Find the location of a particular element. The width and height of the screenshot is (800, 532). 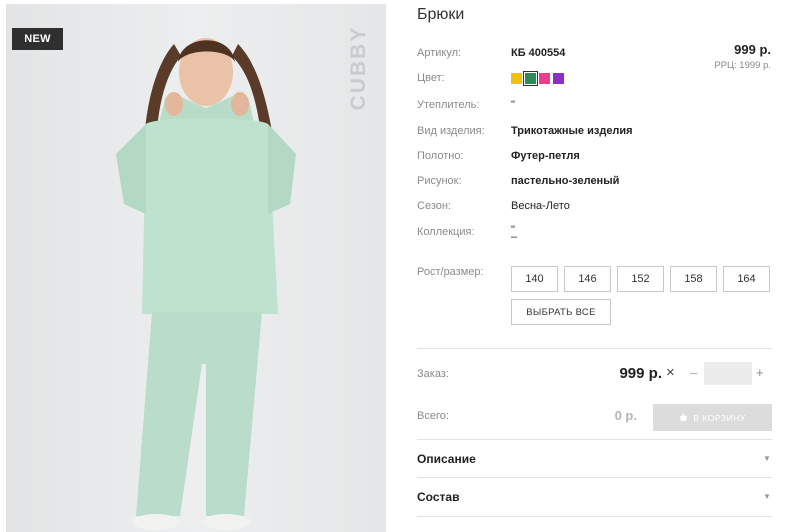

brand-watermark: CUBBY is located at coordinates (359, 68).